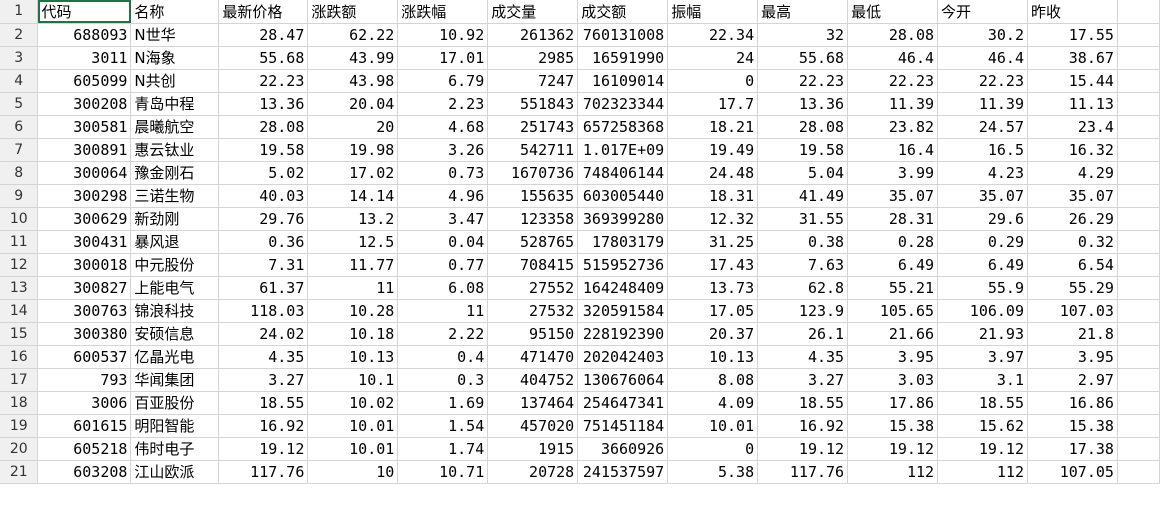 The height and width of the screenshot is (511, 1160). Describe the element at coordinates (623, 35) in the screenshot. I see `value-cell: 760131008` at that location.